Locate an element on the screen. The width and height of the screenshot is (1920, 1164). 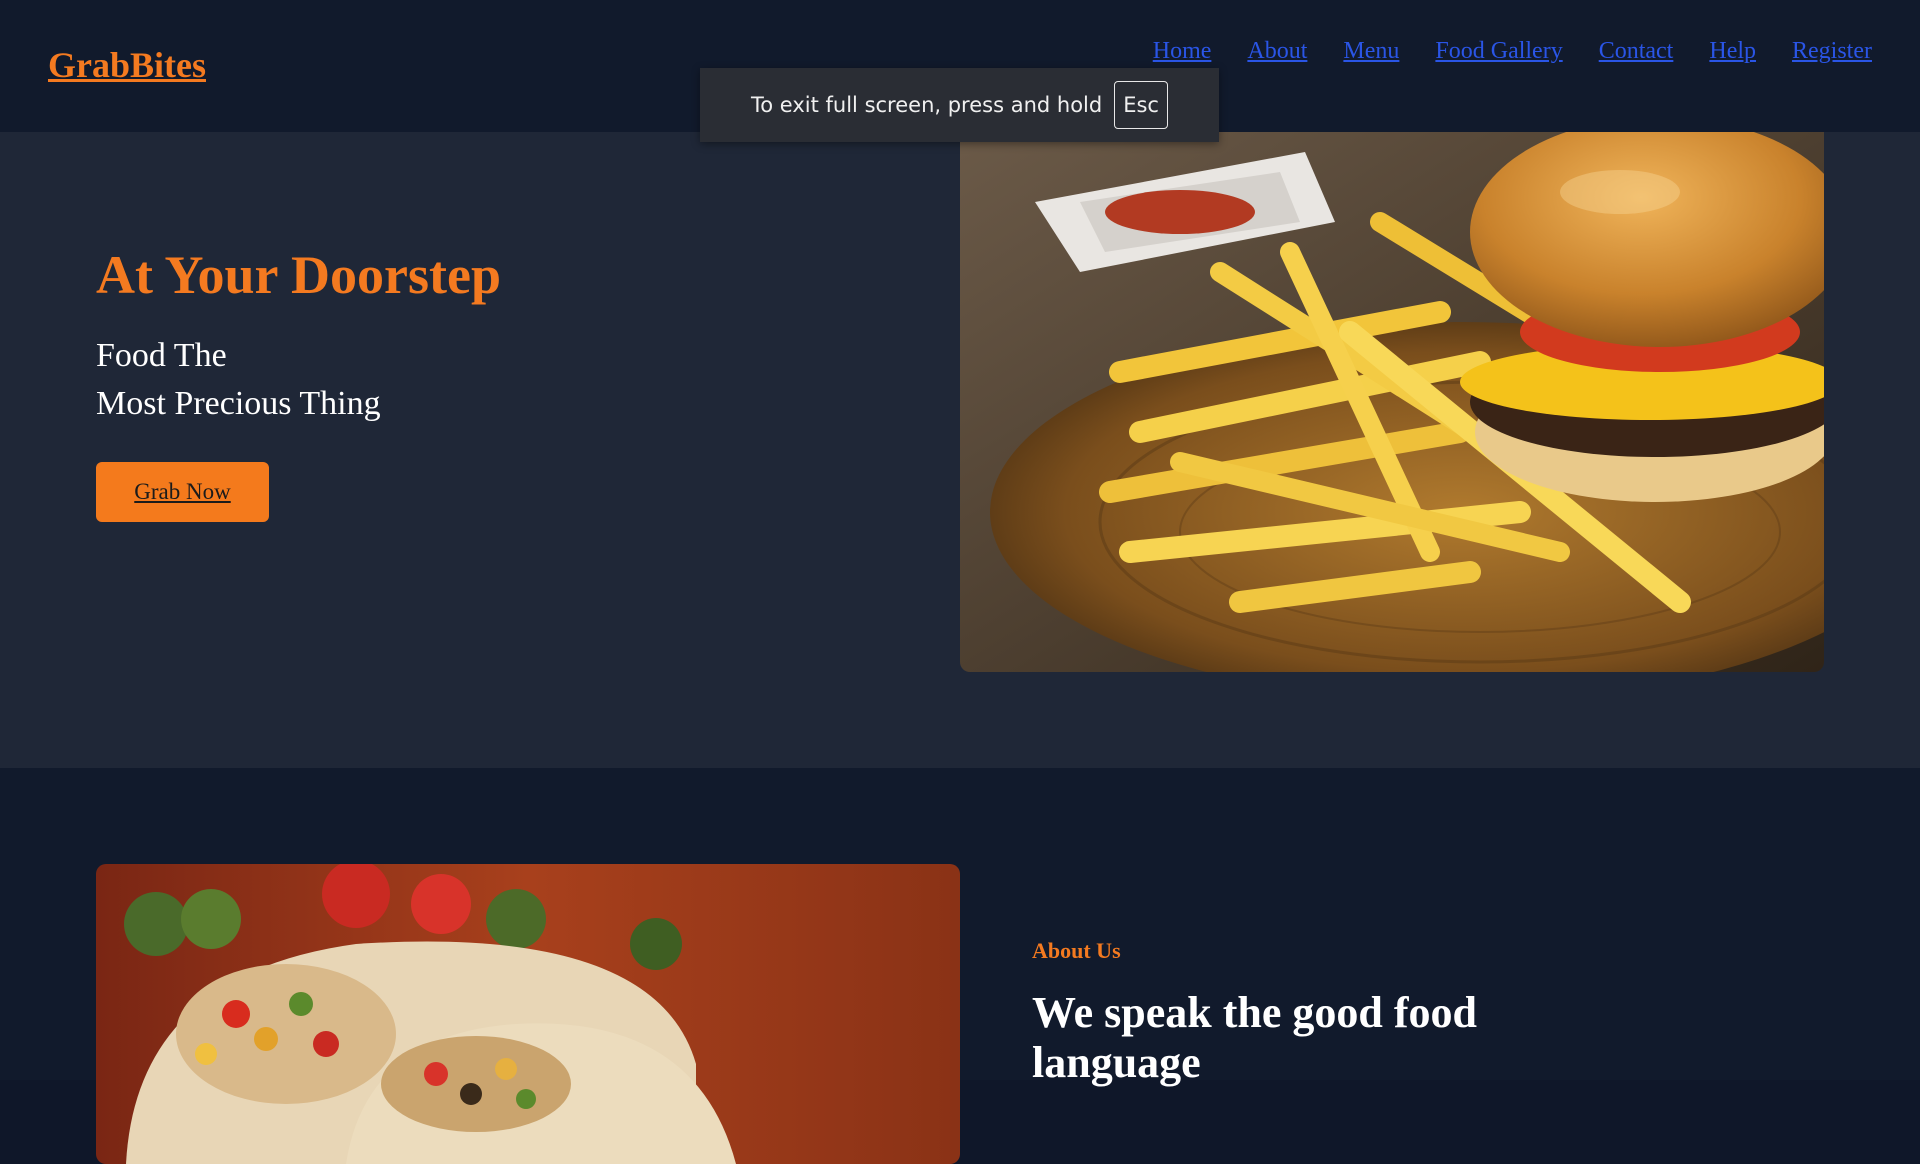
nav-link-about: About is located at coordinates (1277, 51).